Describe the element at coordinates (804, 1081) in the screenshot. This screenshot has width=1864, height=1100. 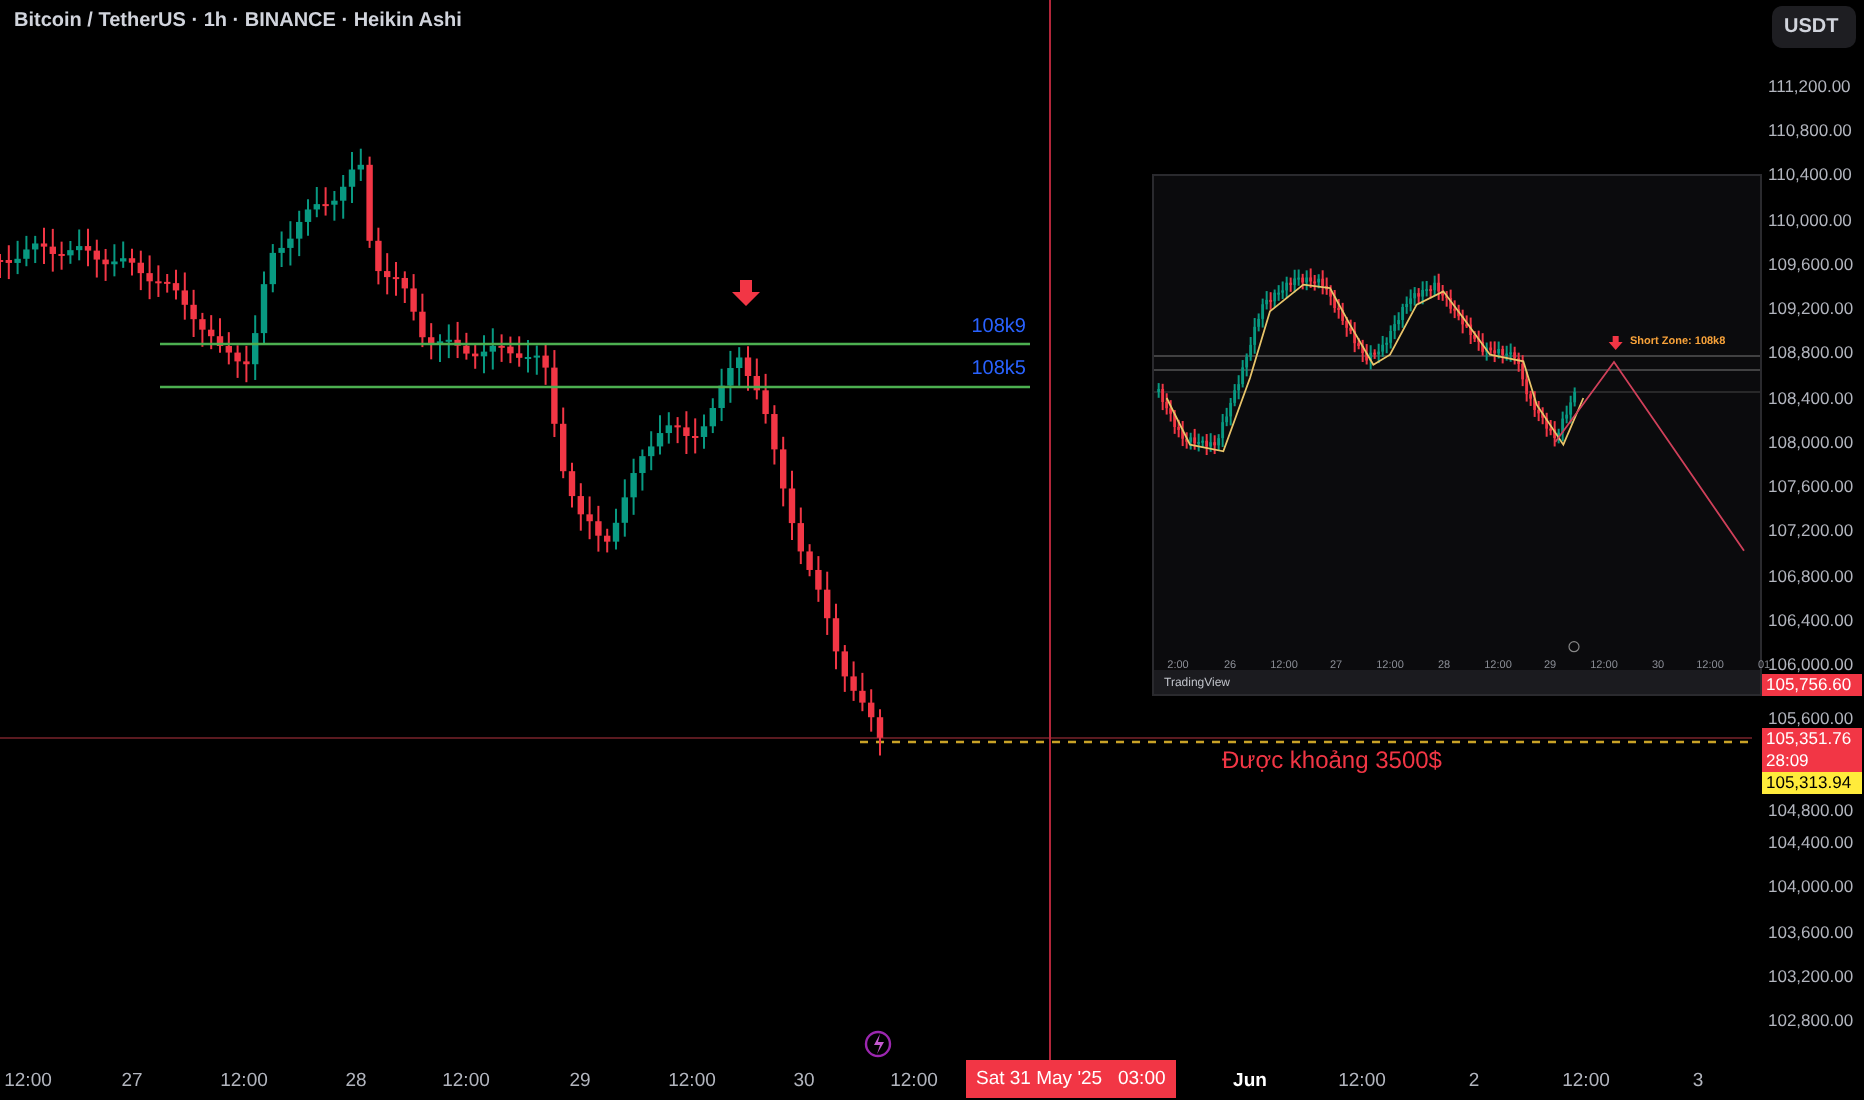
I see `time-tick: 30` at that location.